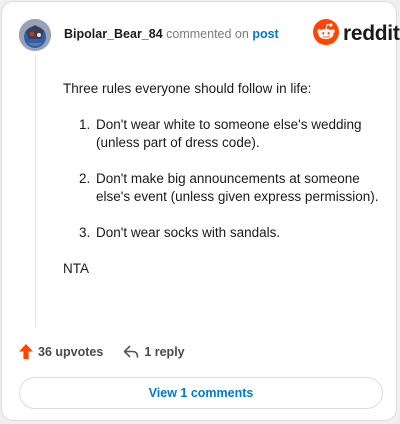 Image resolution: width=400 pixels, height=424 pixels. Describe the element at coordinates (113, 34) in the screenshot. I see `username: Bipolar_Bear_84` at that location.